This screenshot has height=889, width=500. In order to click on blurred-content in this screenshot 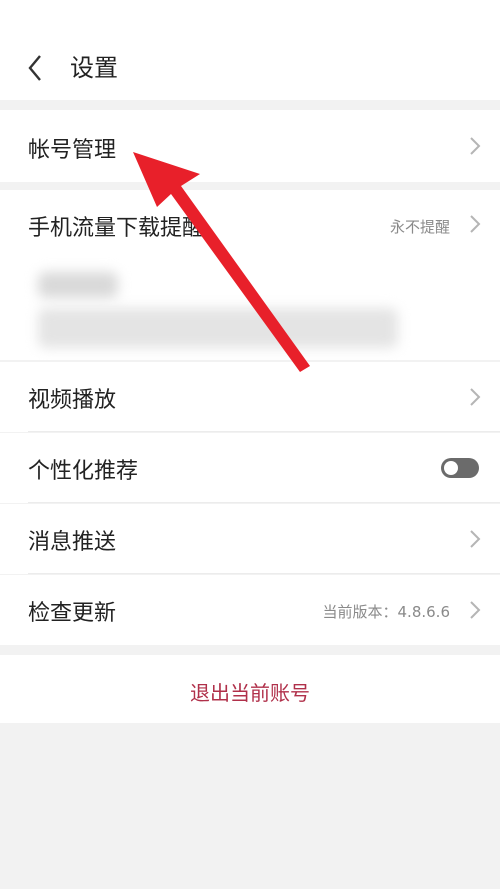, I will do `click(218, 328)`.